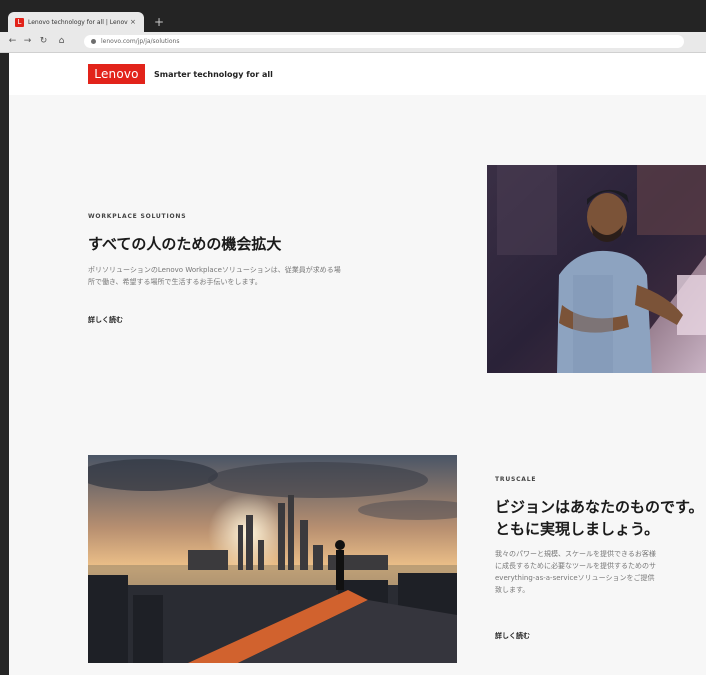 The width and height of the screenshot is (706, 675). Describe the element at coordinates (175, 282) in the screenshot. I see `section1-body-line: 所で働き、希望する場所で生活するお手伝いをします。` at that location.